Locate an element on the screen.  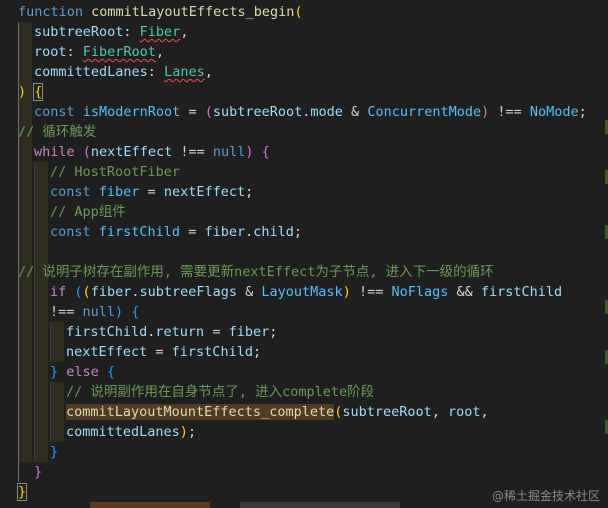
constant: NoMode is located at coordinates (554, 112).